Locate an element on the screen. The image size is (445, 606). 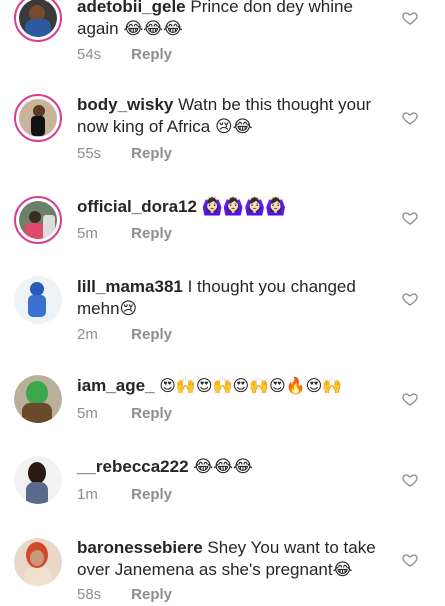
comment-username: iam_age_ is located at coordinates (116, 385).